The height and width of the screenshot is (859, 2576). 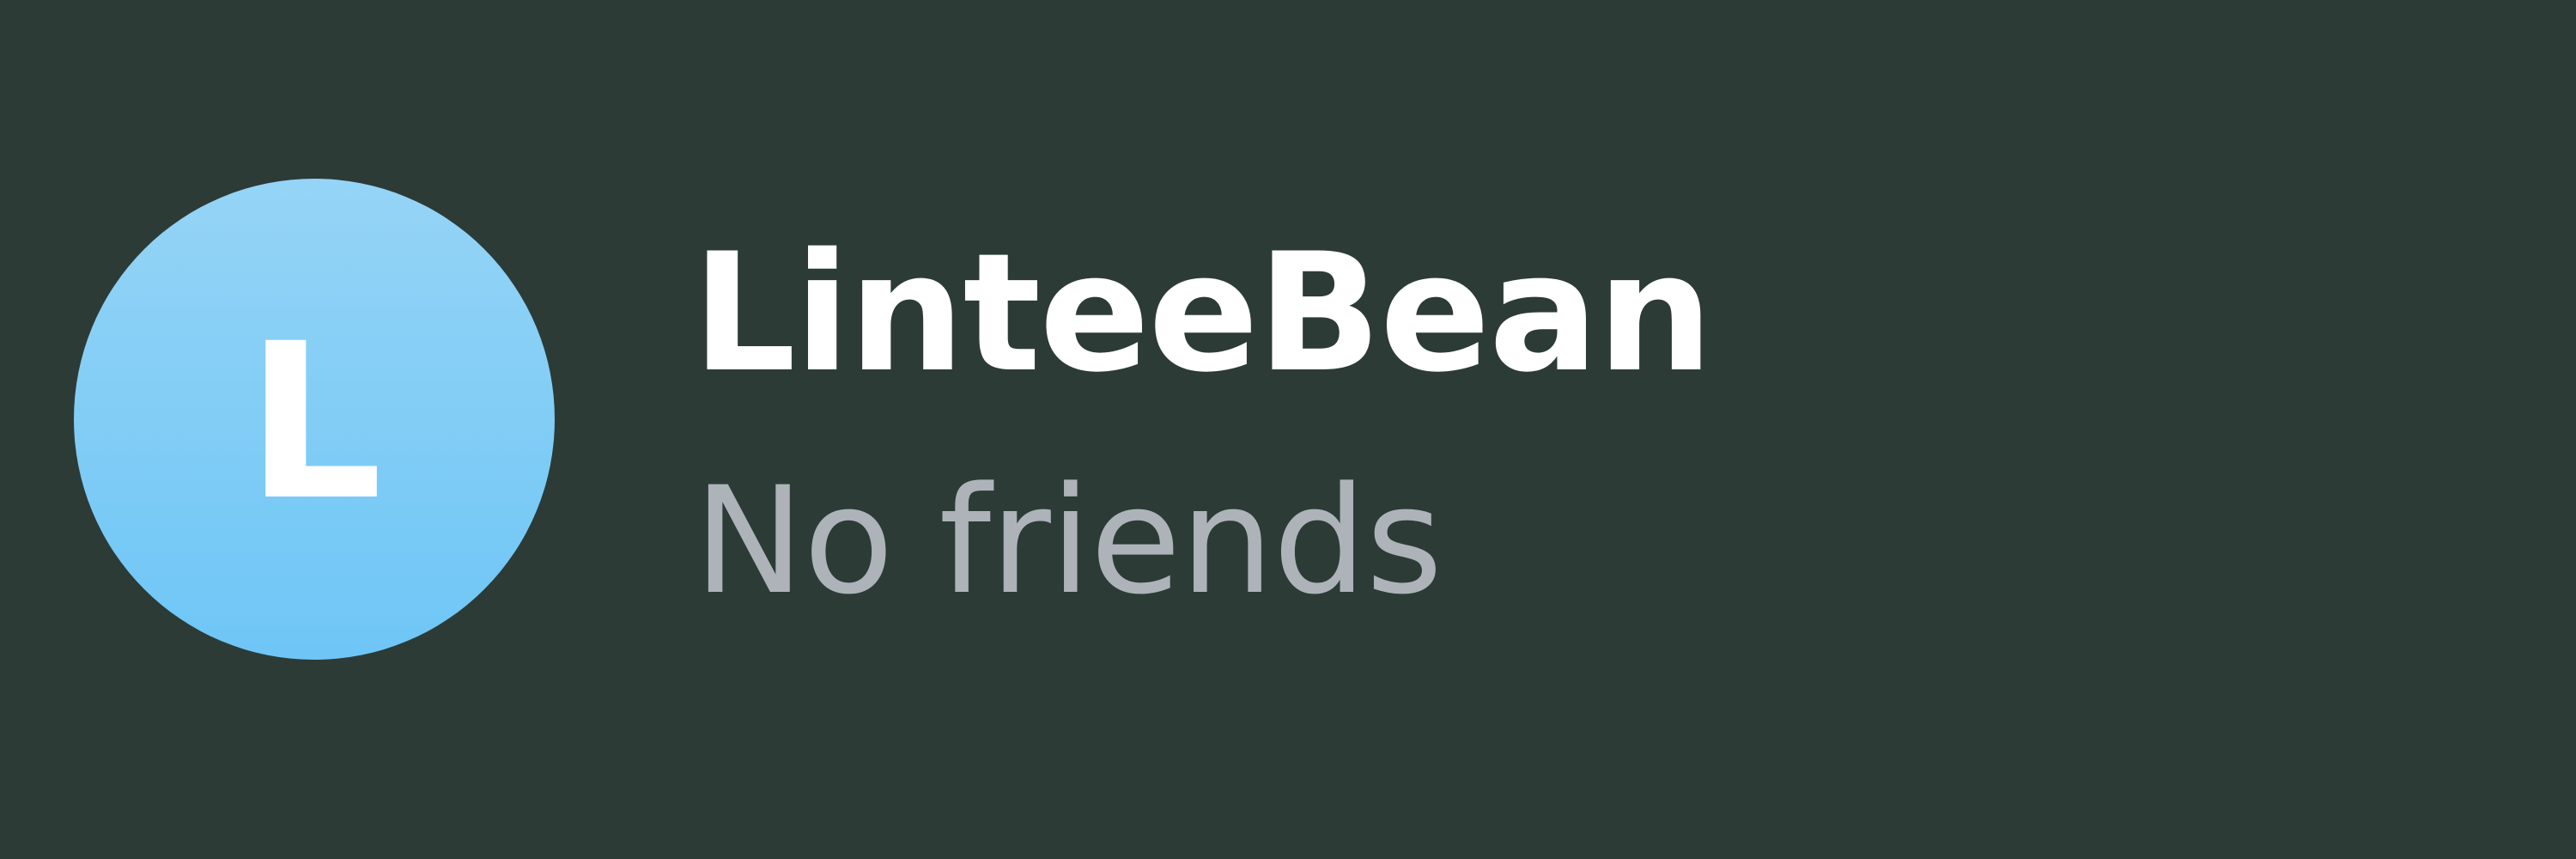 I want to click on letter-avatar-icon: L, so click(x=314, y=422).